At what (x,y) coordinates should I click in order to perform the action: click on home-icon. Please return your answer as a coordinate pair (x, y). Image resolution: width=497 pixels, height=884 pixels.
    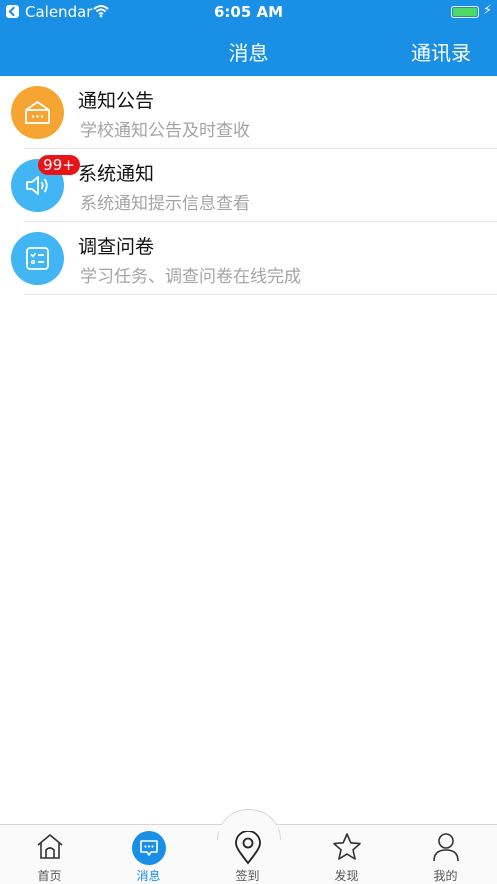
    Looking at the image, I should click on (49, 846).